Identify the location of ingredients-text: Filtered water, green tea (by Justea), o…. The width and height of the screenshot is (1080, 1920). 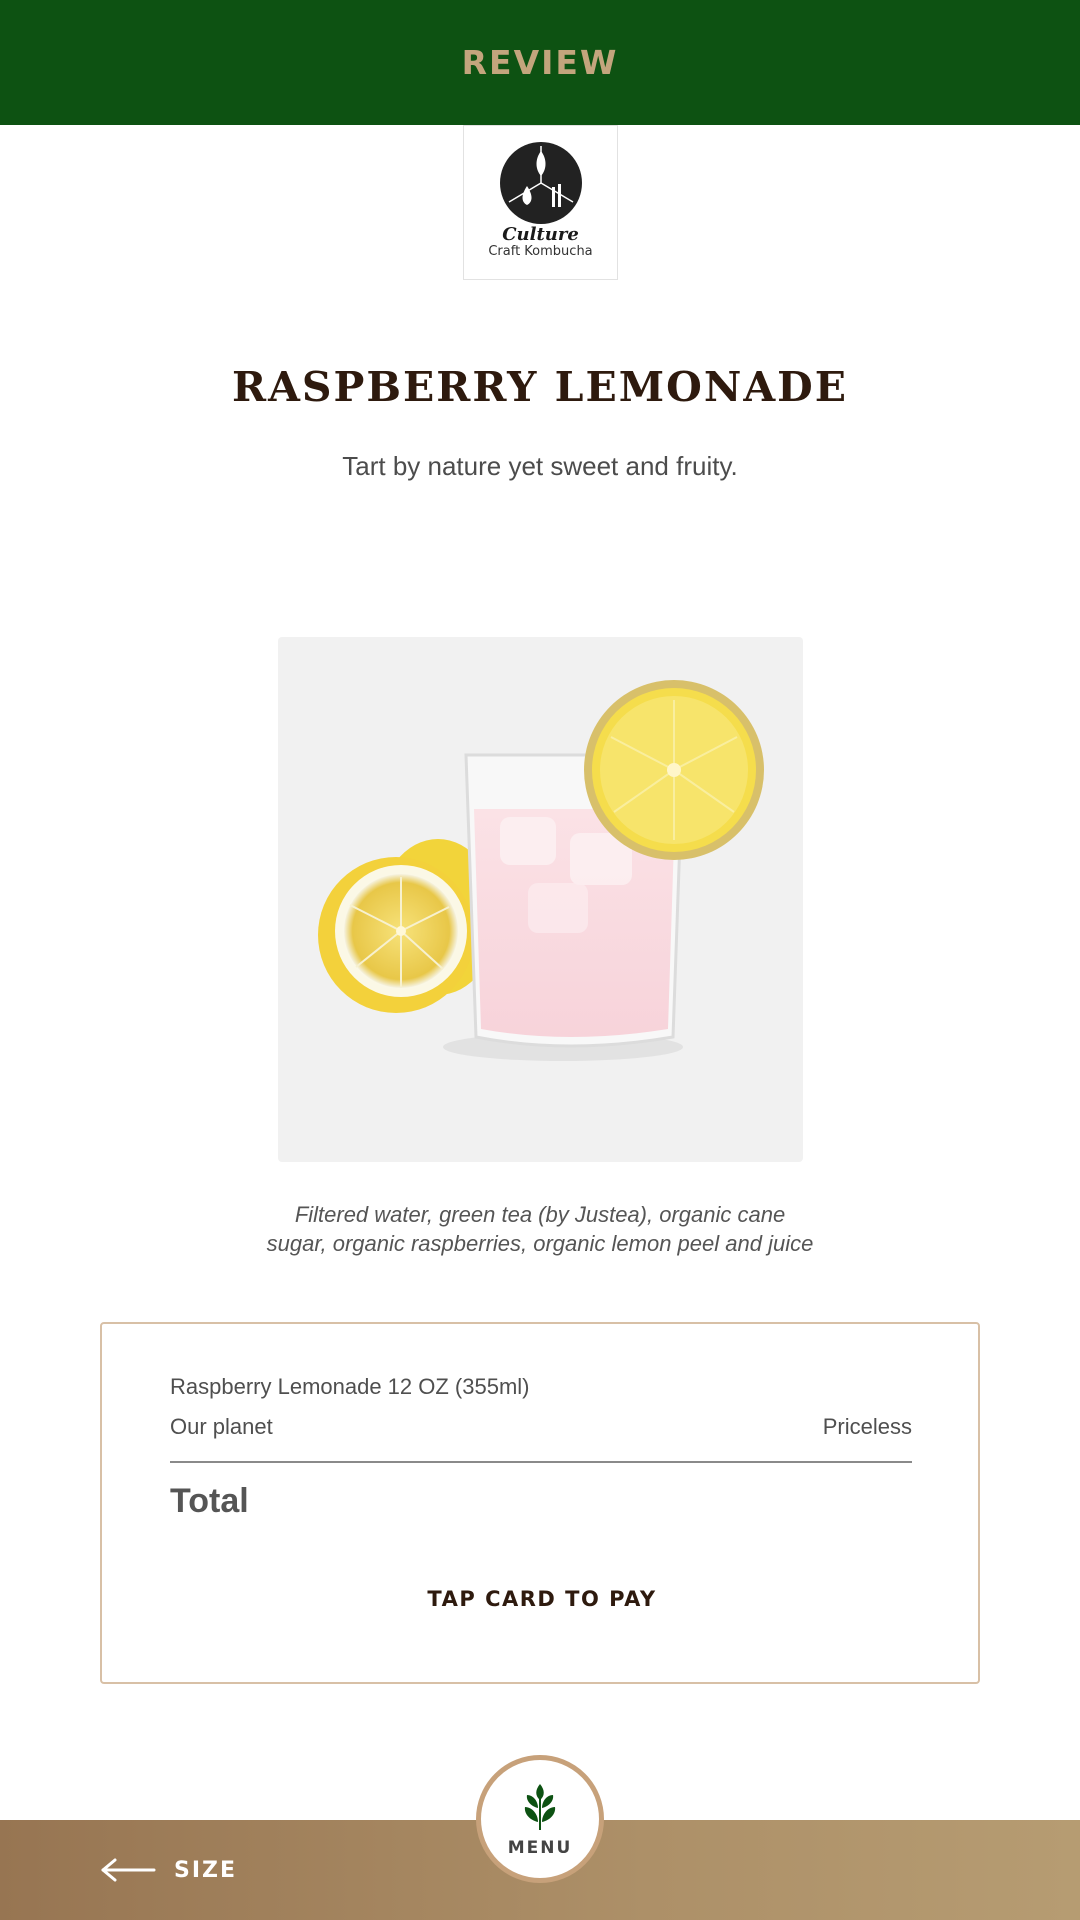
(540, 1229).